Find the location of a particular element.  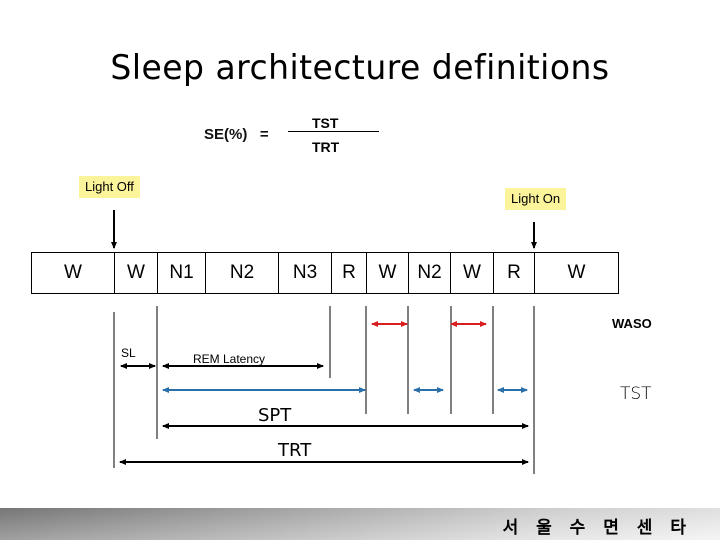

organization-name: 서 울 수 면 센 타 is located at coordinates (597, 528).